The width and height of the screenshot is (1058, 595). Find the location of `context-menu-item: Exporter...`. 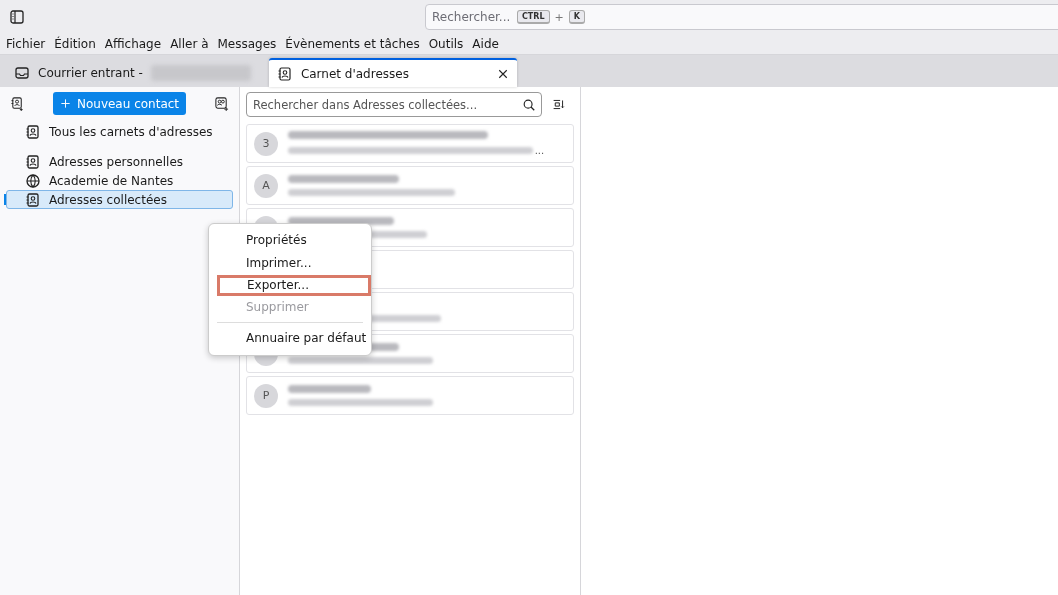

context-menu-item: Exporter... is located at coordinates (294, 285).